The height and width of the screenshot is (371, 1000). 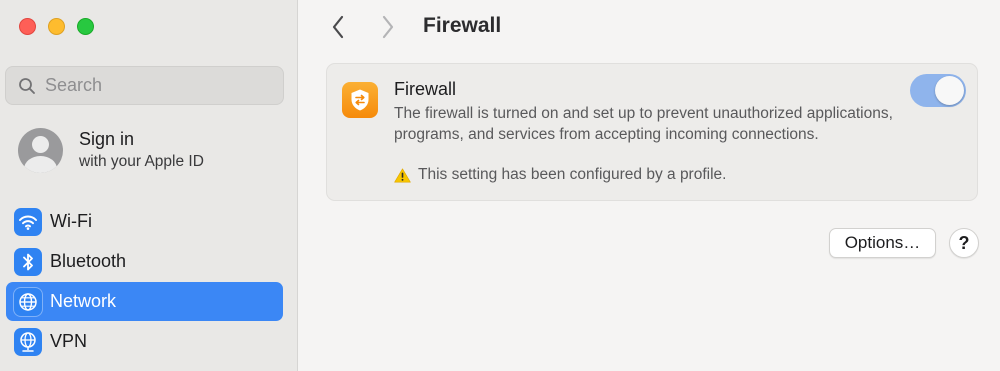 What do you see at coordinates (69, 341) in the screenshot?
I see `sidebar-item-label: VPN` at bounding box center [69, 341].